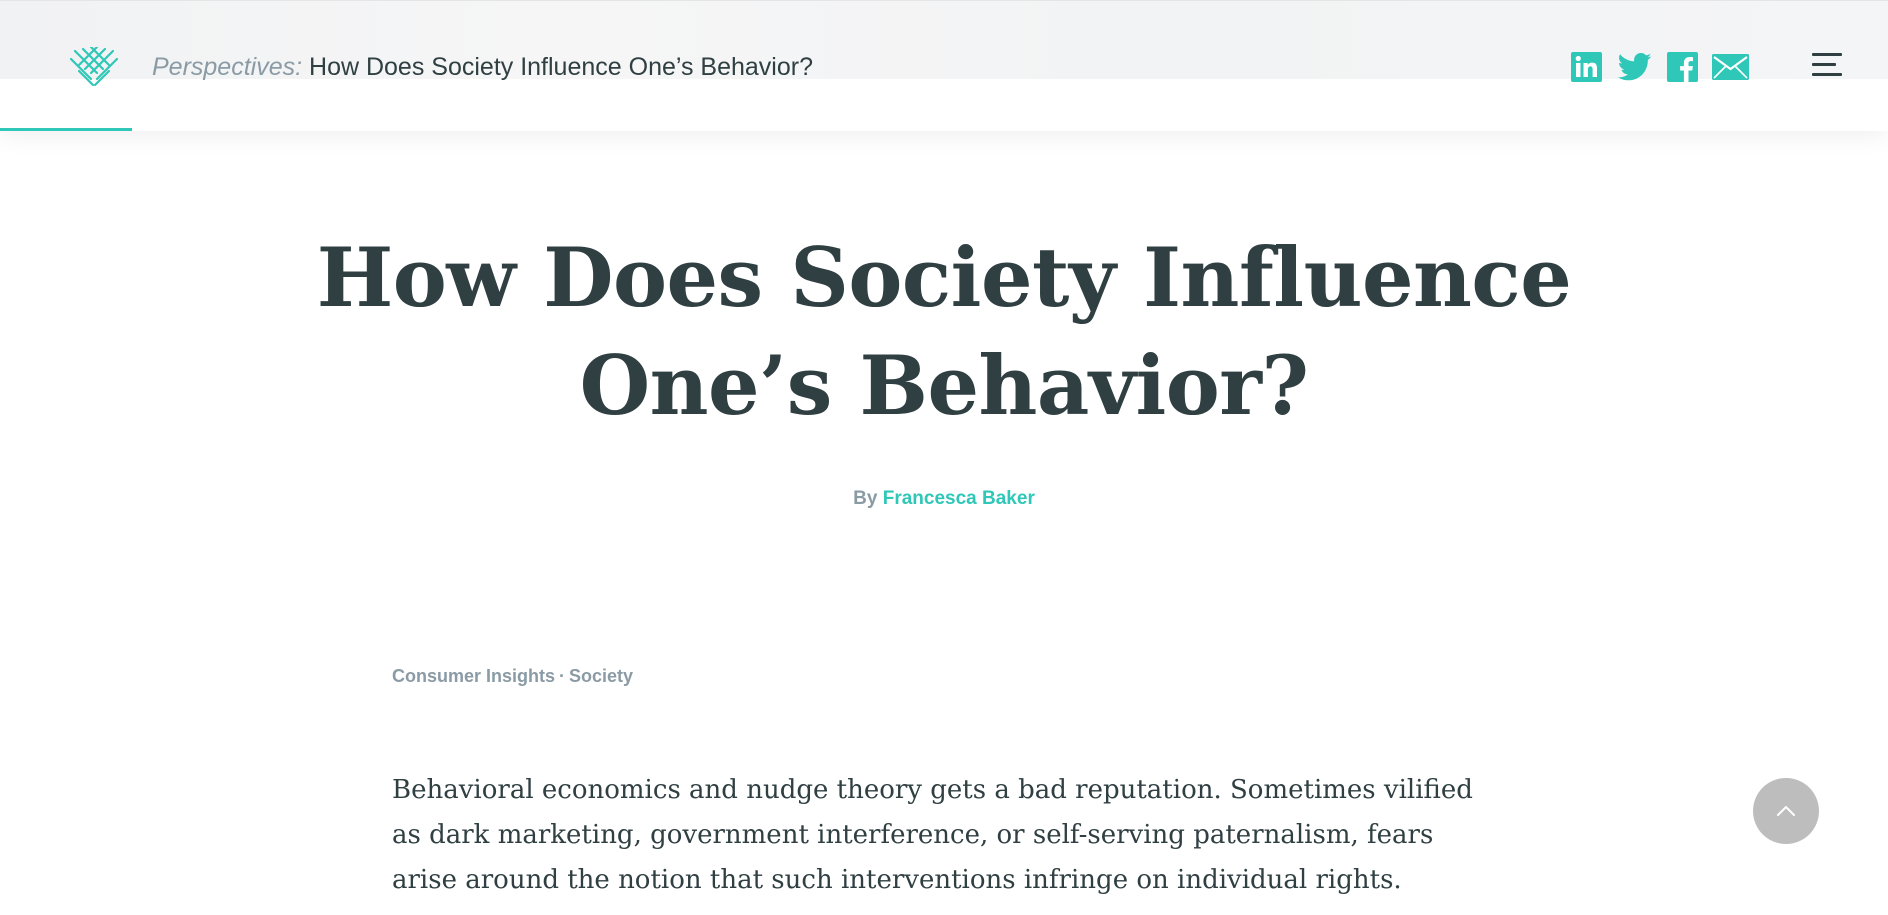 Image resolution: width=1888 pixels, height=915 pixels. I want to click on reading-progress-bar, so click(66, 129).